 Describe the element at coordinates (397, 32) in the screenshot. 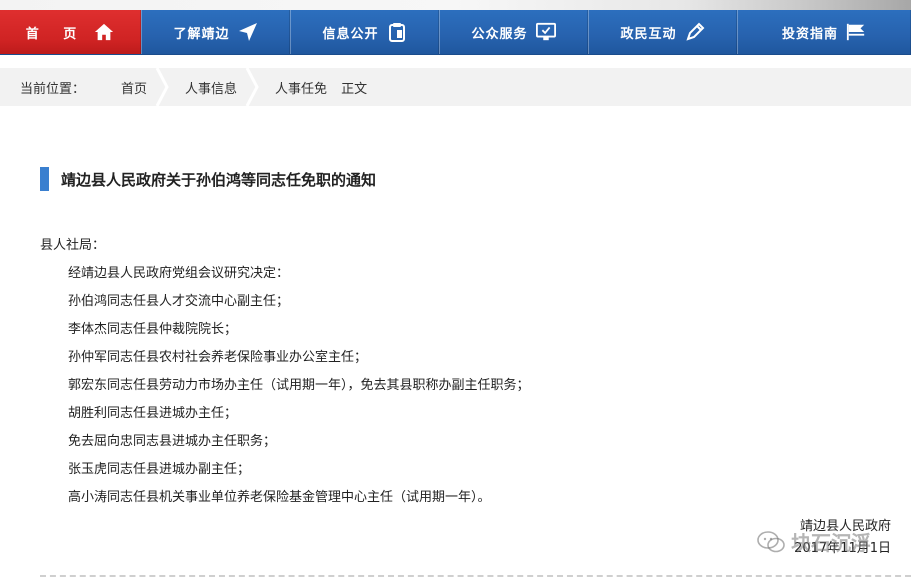

I see `clipboard-icon` at that location.